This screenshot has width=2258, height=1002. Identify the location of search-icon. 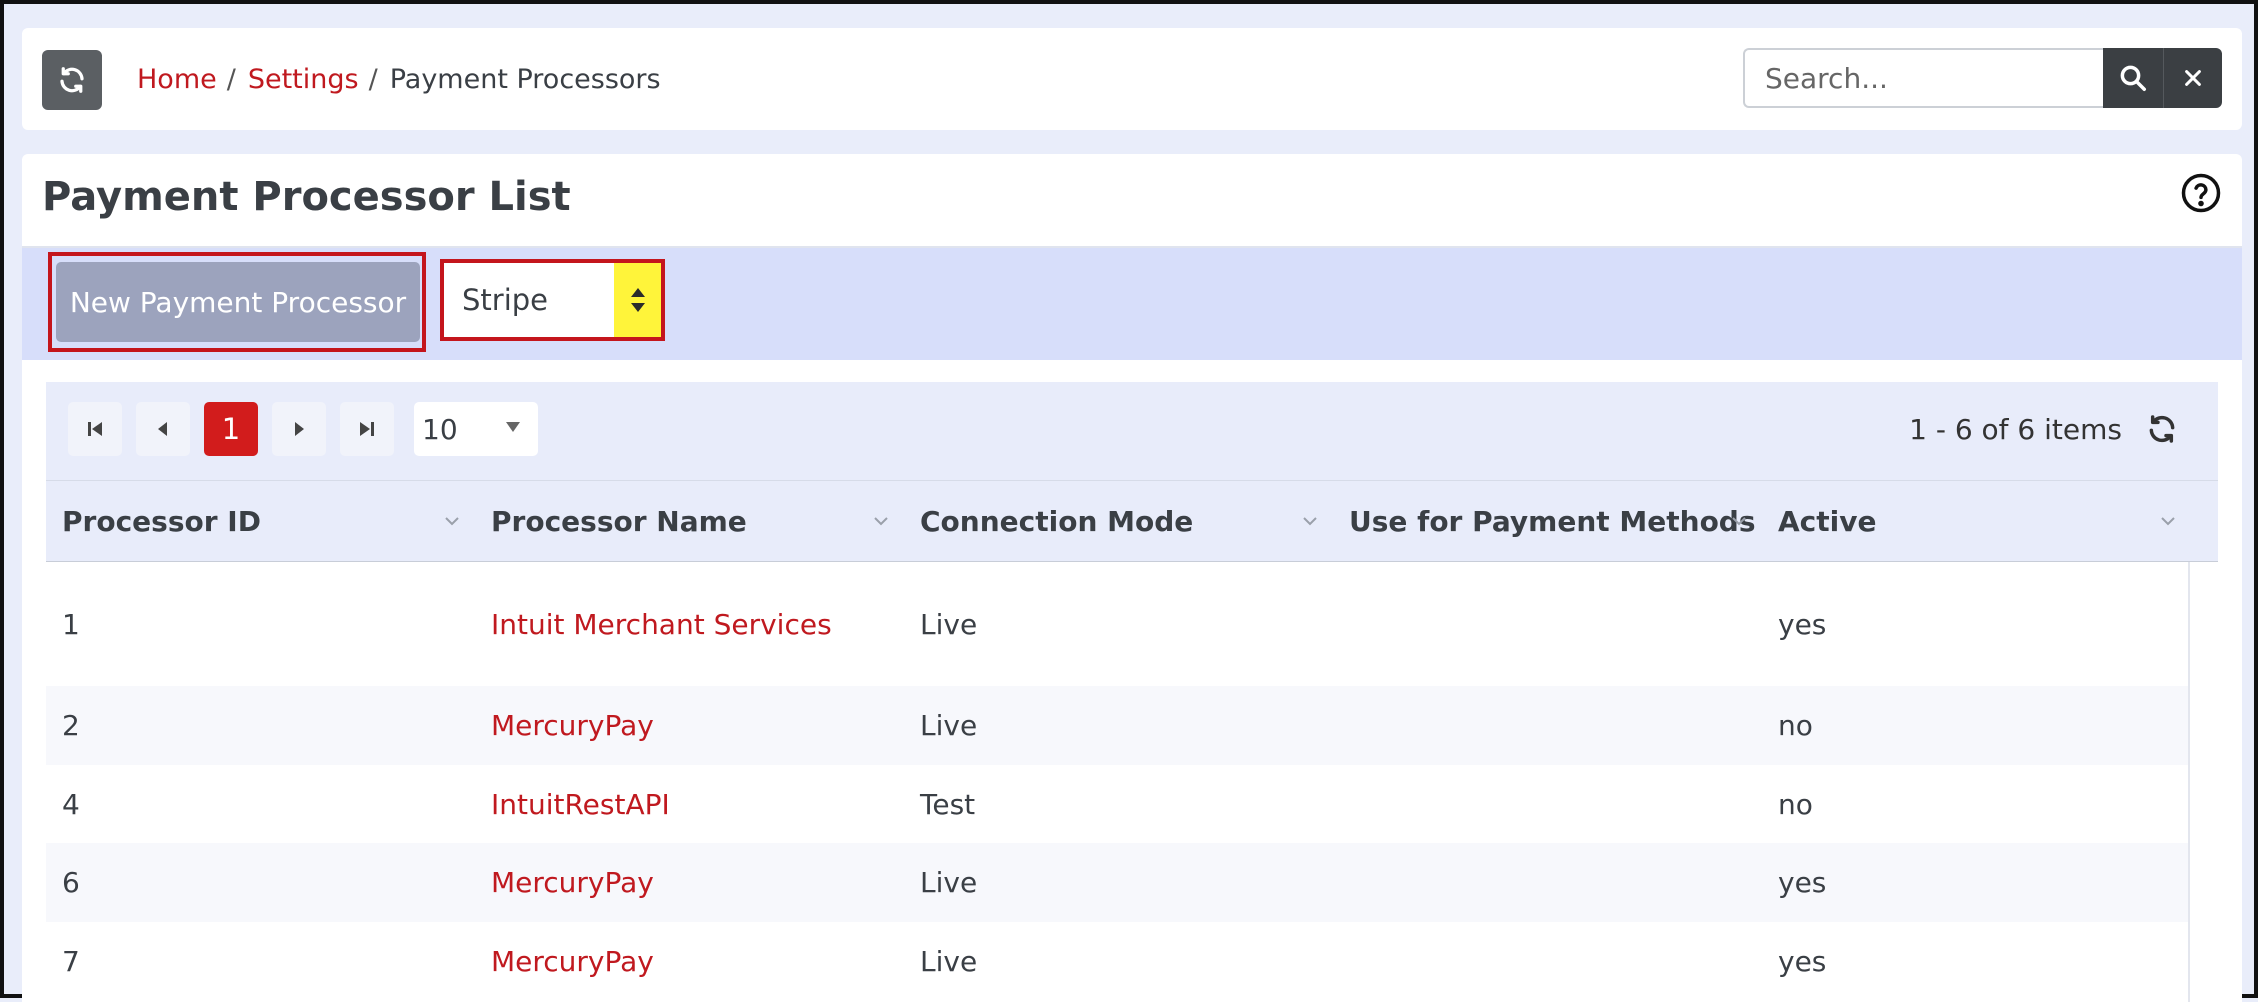
(2133, 78).